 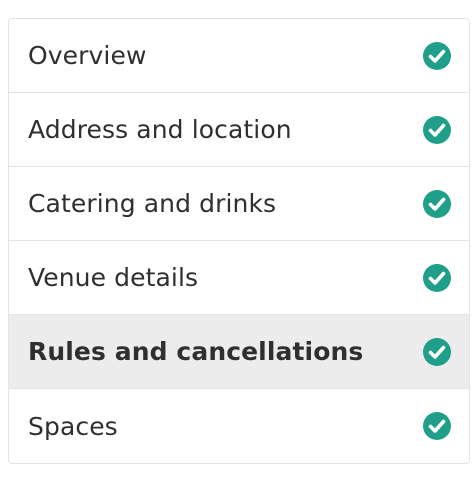 I want to click on nav-item-address-and-location: Address and location, so click(x=239, y=130).